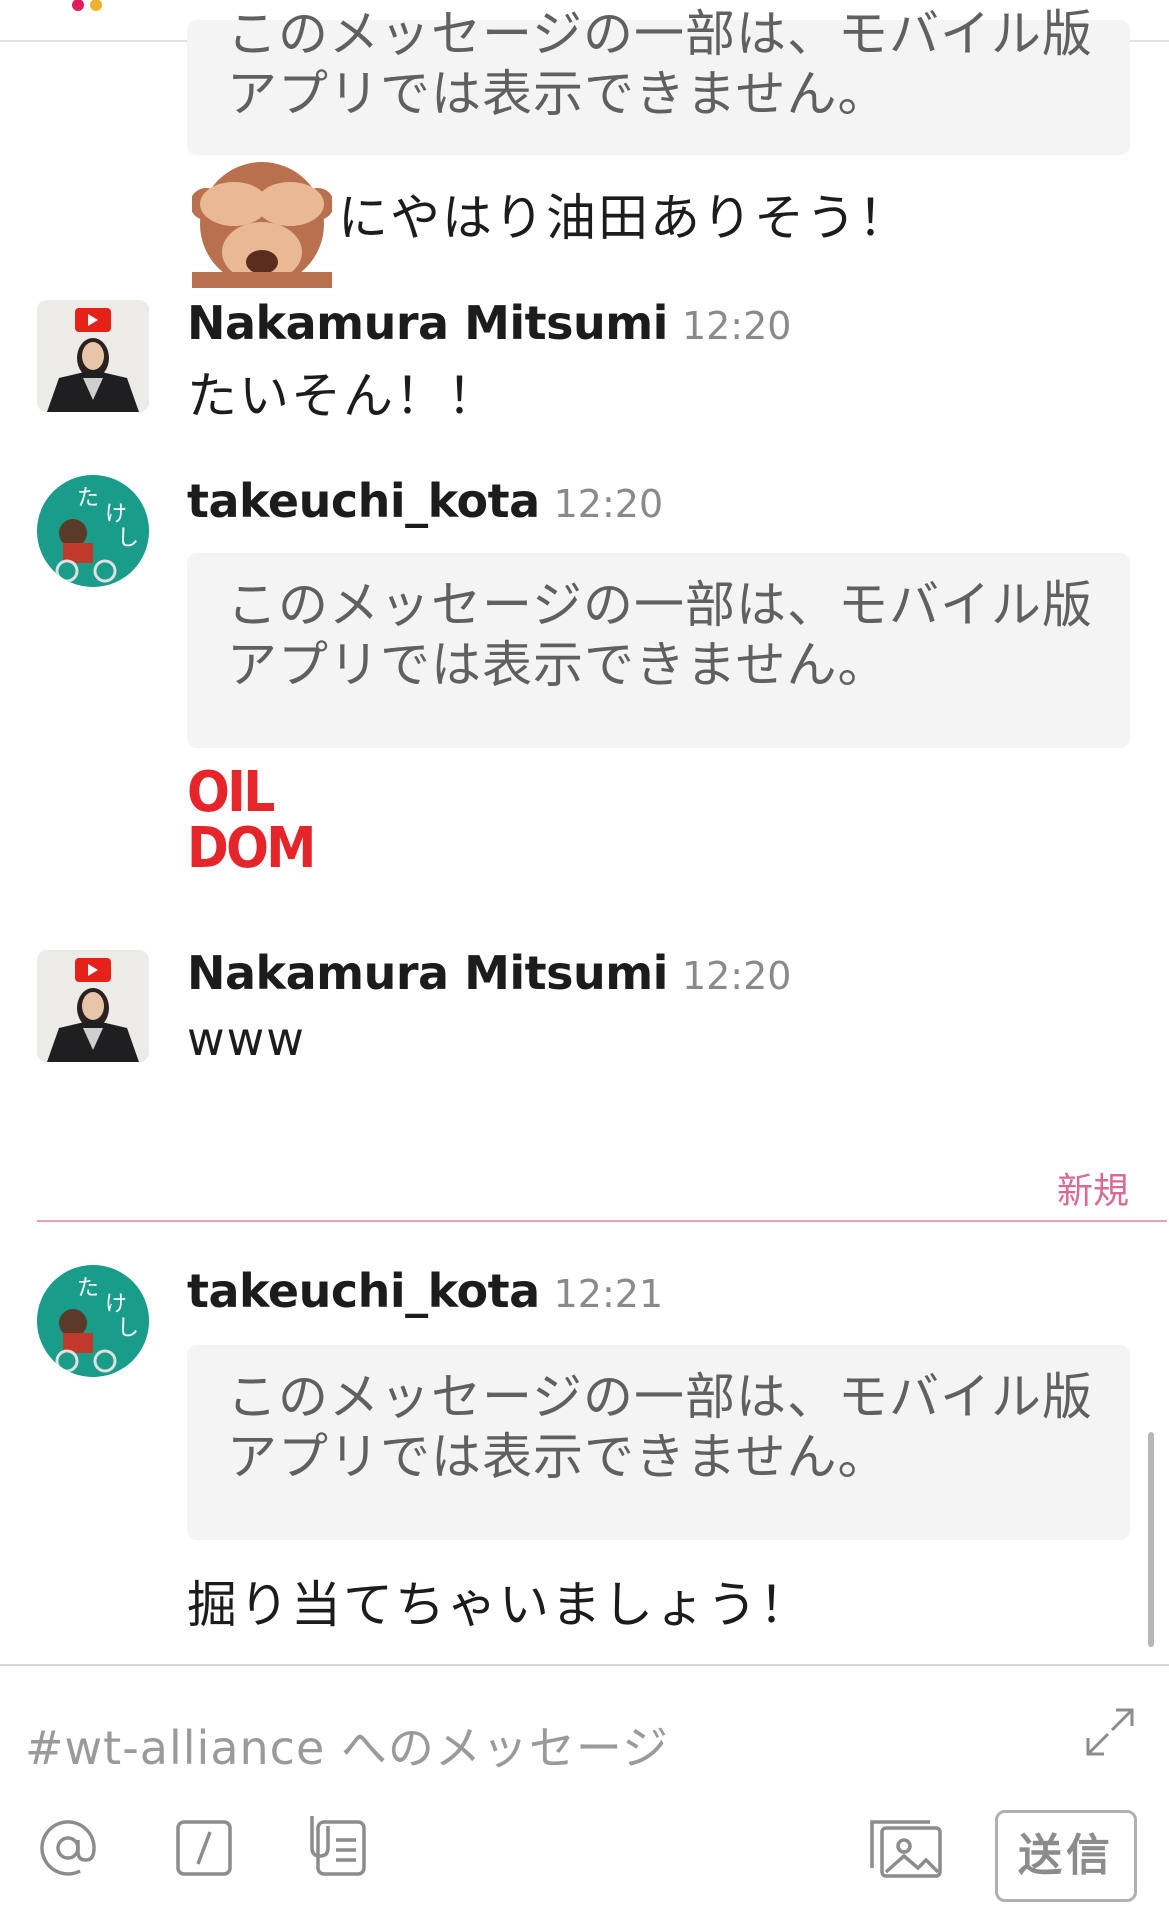  What do you see at coordinates (1151, 1539) in the screenshot?
I see `scrollbar` at bounding box center [1151, 1539].